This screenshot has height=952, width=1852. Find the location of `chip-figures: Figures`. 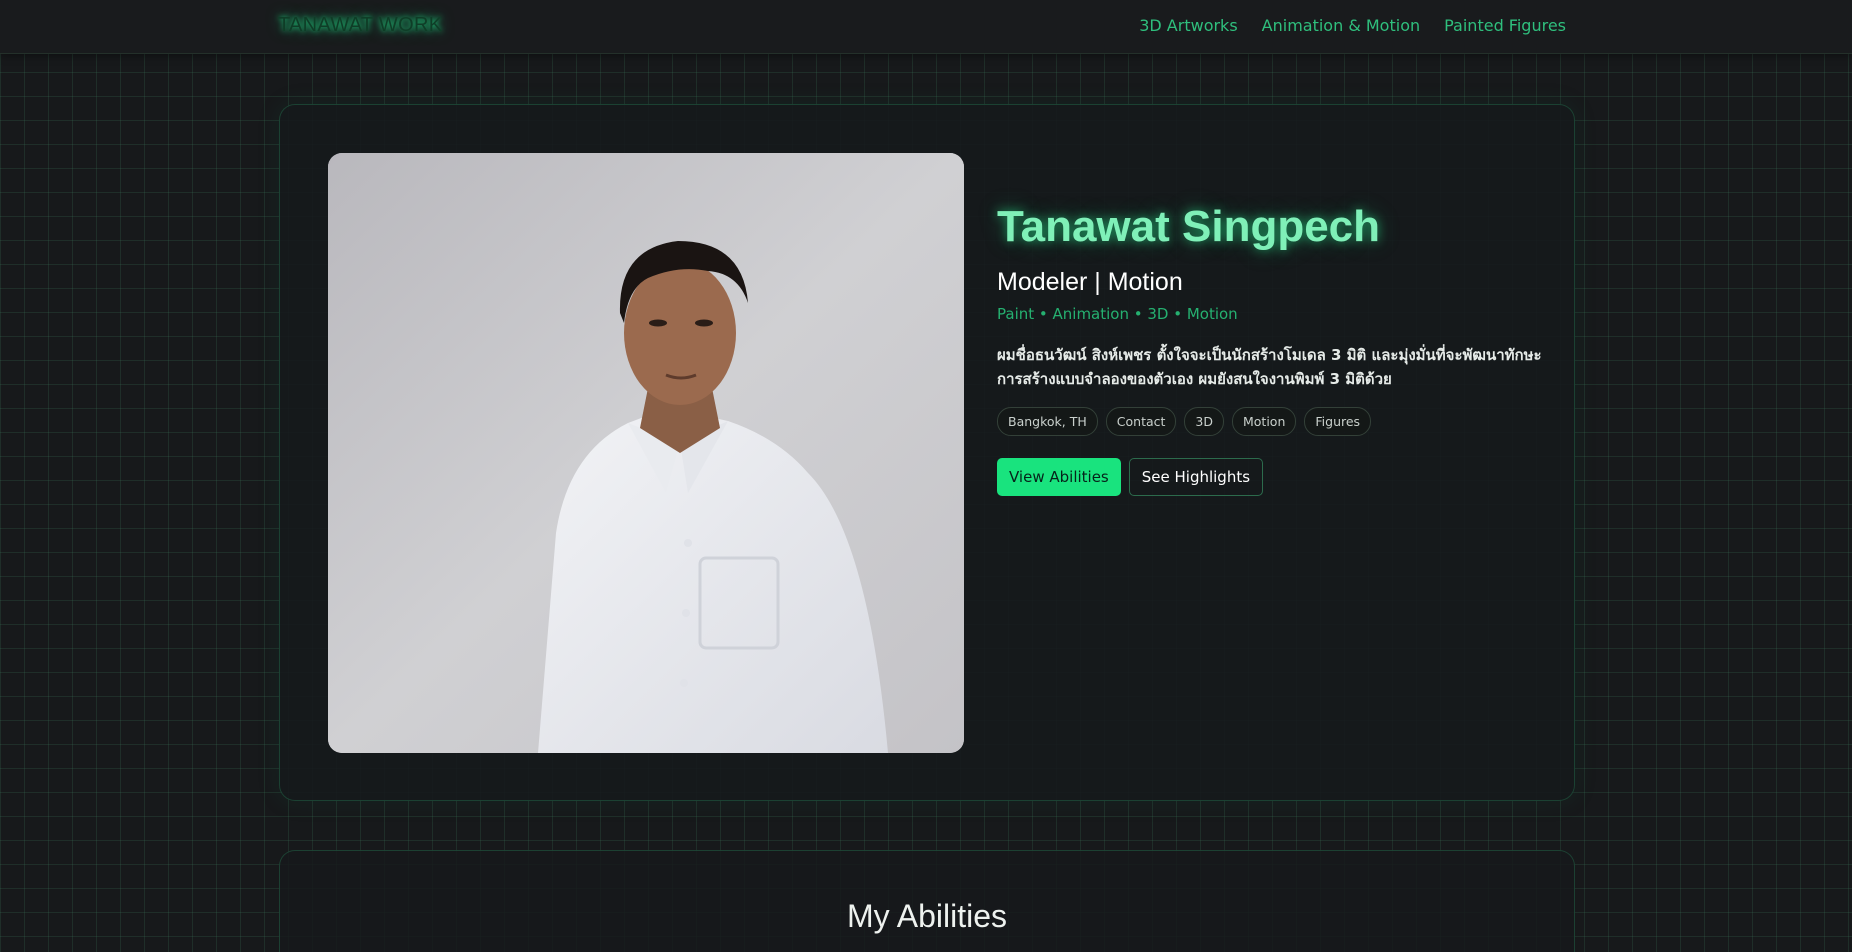

chip-figures: Figures is located at coordinates (1338, 421).